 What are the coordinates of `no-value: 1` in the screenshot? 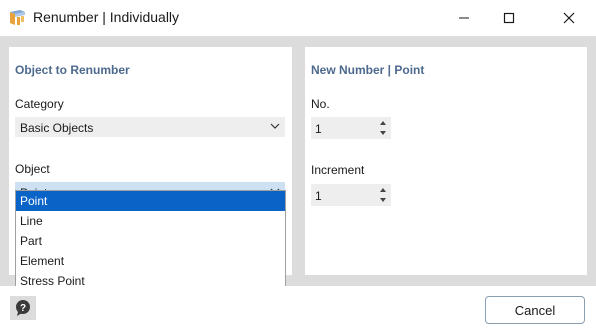 It's located at (318, 129).